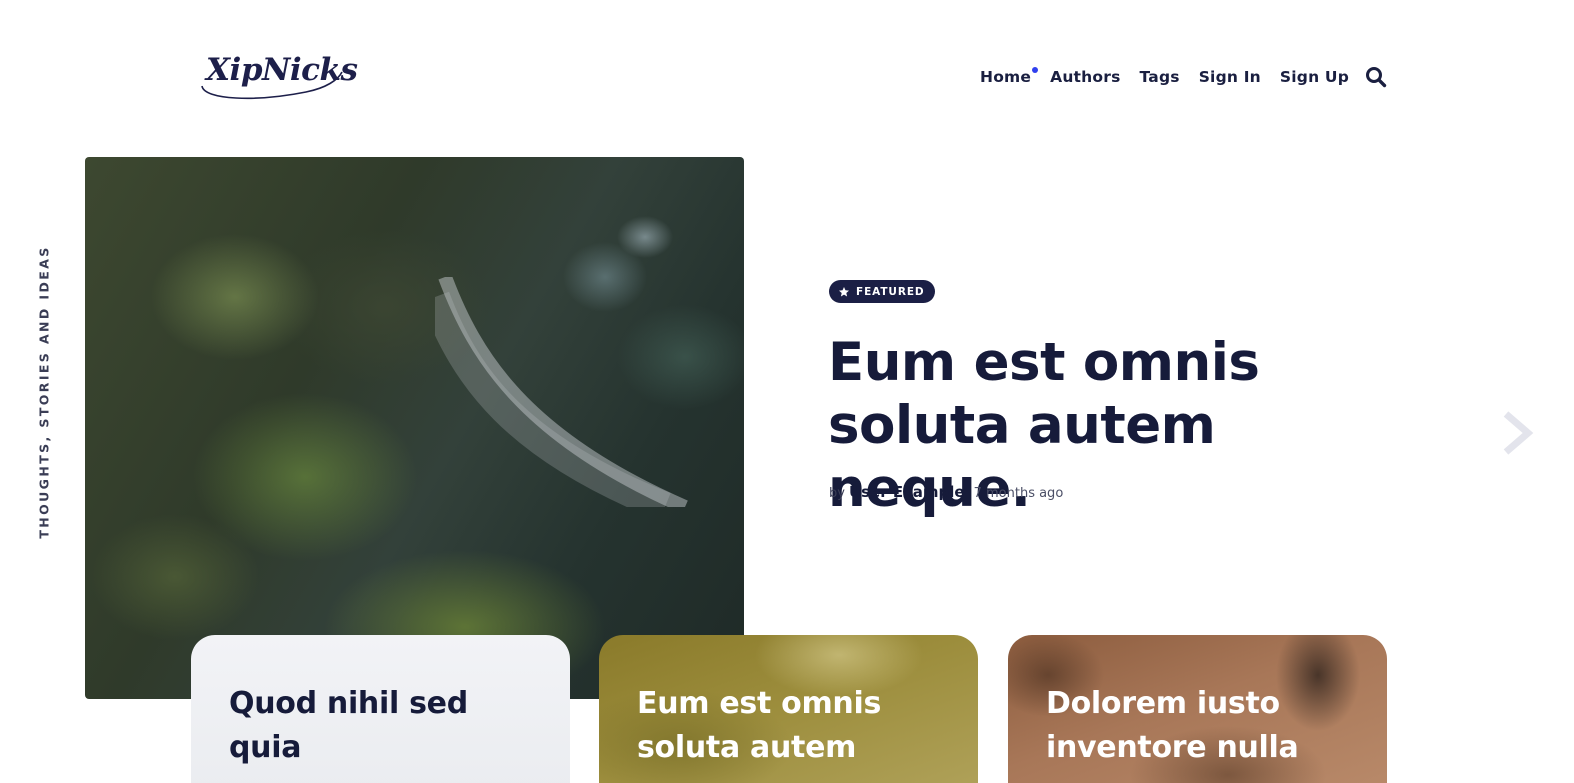 This screenshot has height=783, width=1574. What do you see at coordinates (389, 726) in the screenshot?
I see `post-card-title: Quod nihil sed quia` at bounding box center [389, 726].